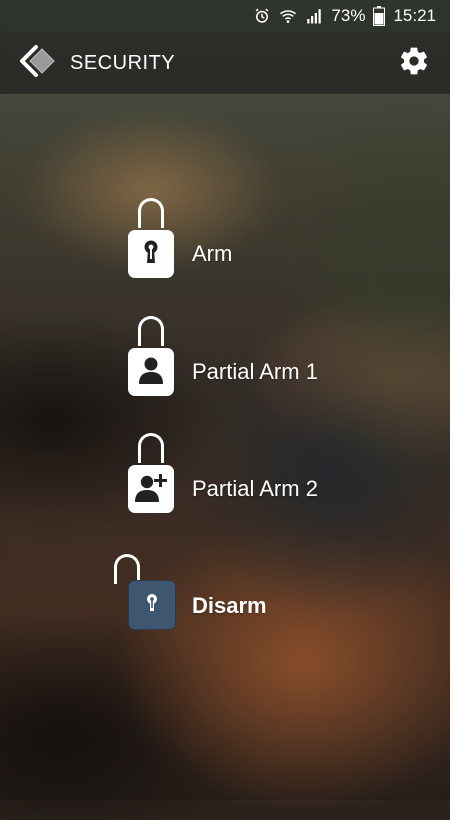 This screenshot has height=820, width=450. What do you see at coordinates (222, 356) in the screenshot?
I see `partial-arm-1-button: Partial Arm 1` at bounding box center [222, 356].